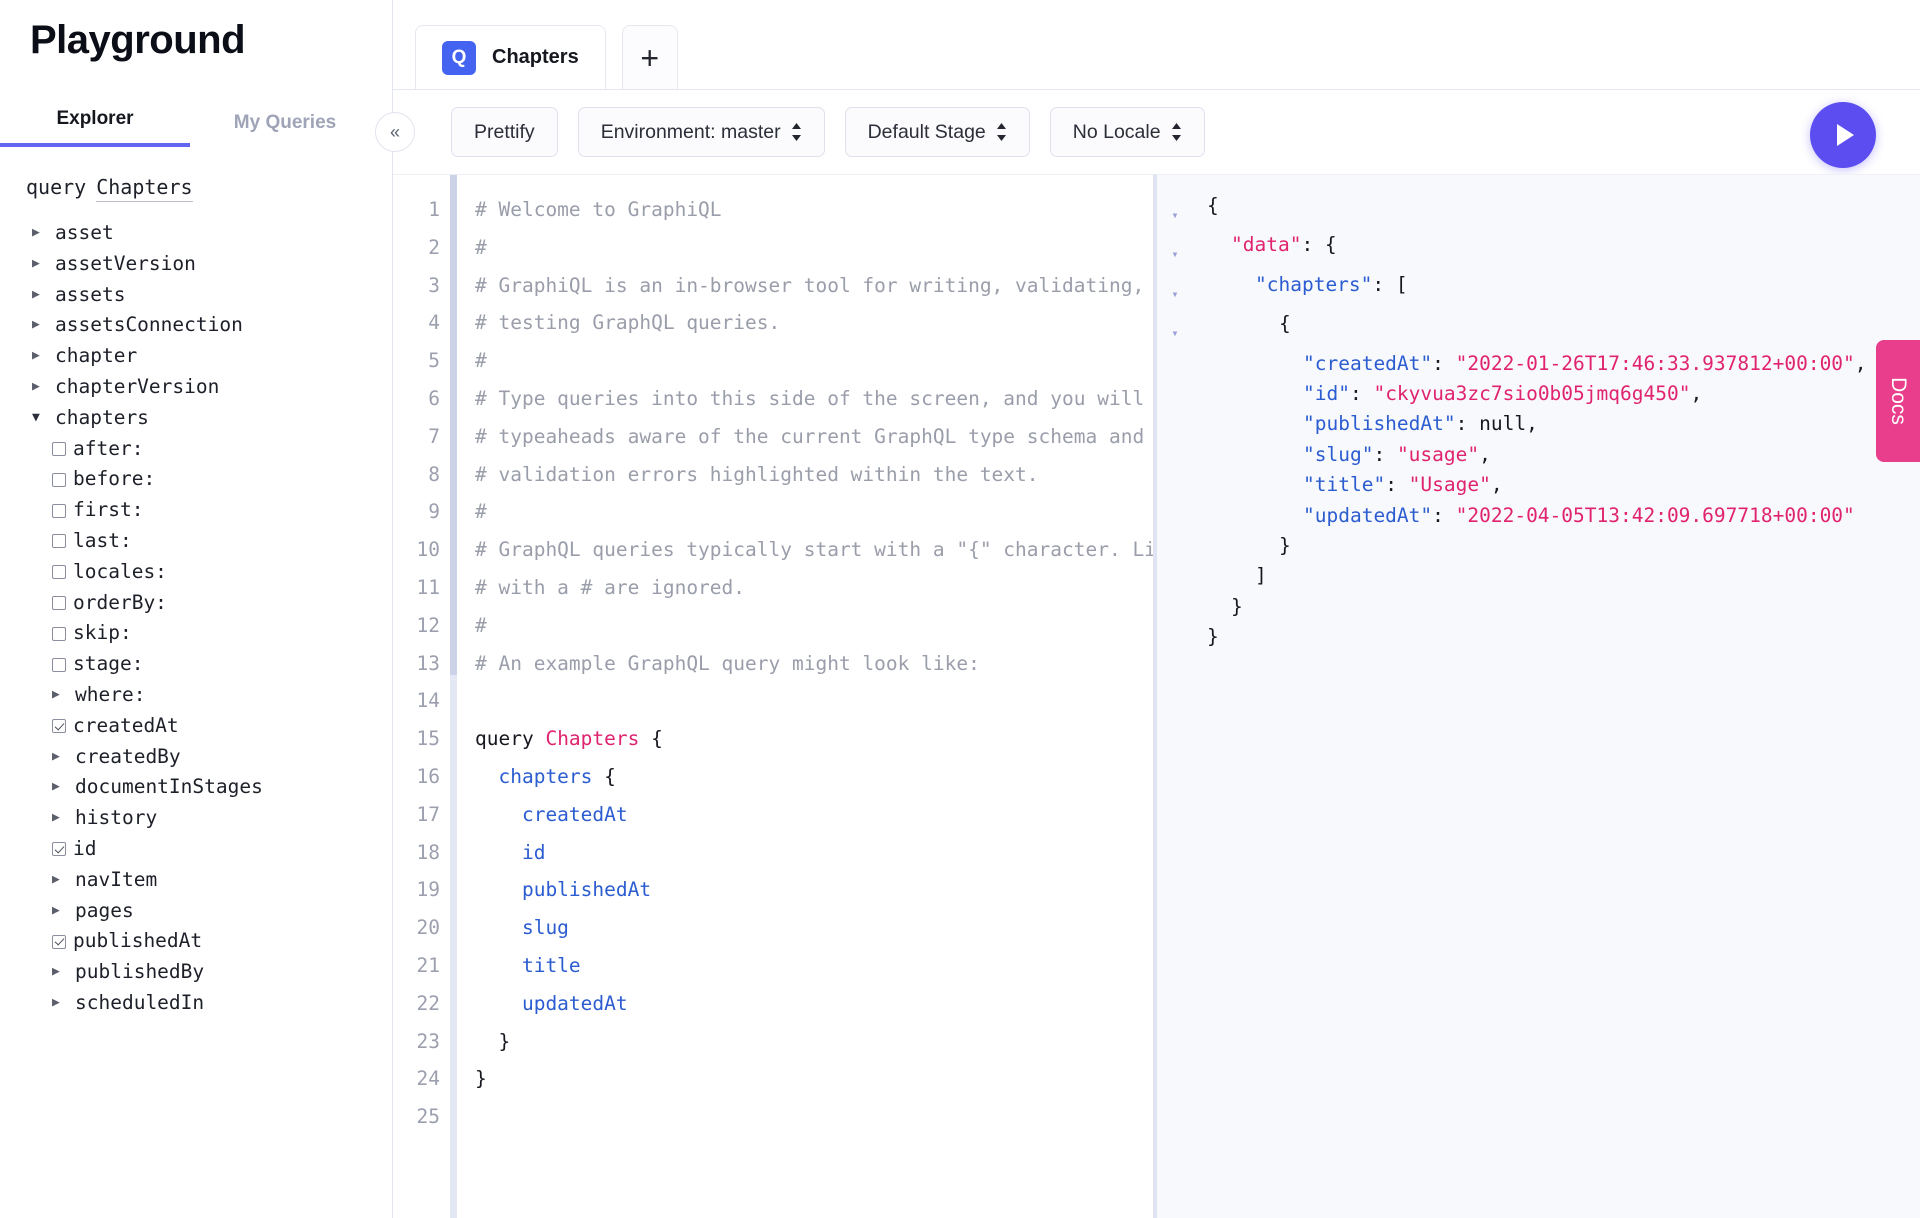  I want to click on query-tab-chapters: Q Chapters, so click(510, 57).